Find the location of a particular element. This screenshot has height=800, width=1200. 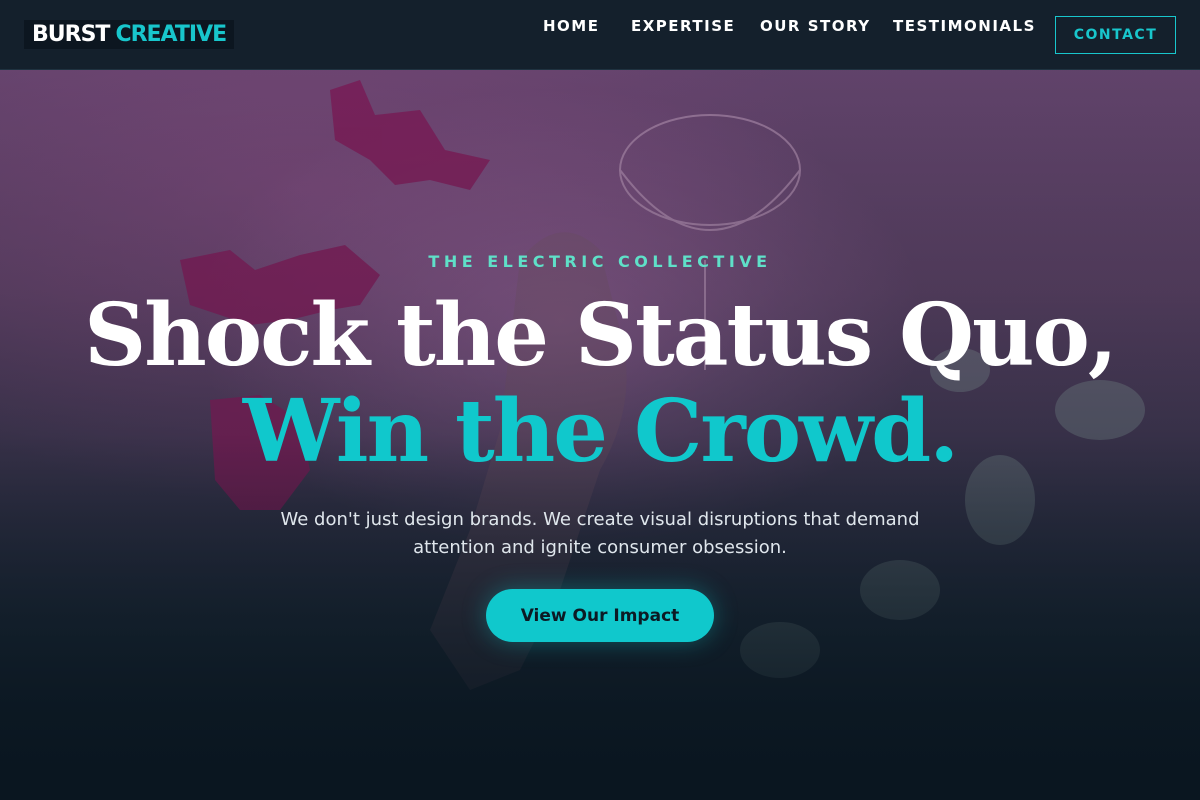

nav-link-testimonials: TESTIMONIALS is located at coordinates (964, 26).